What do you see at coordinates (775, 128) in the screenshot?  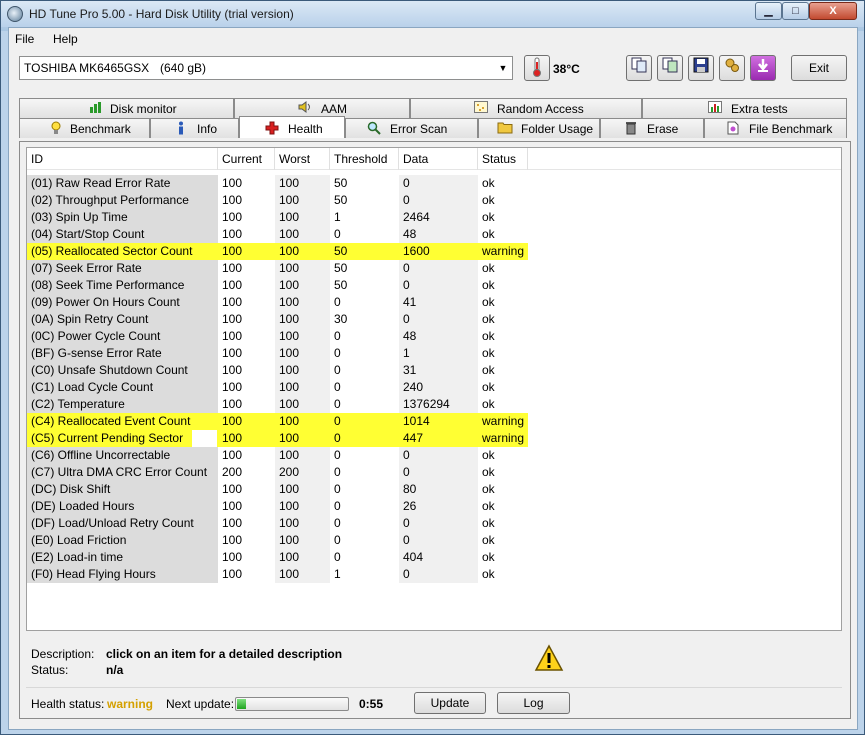 I see `tab-file-benchmark: File Benchmark` at bounding box center [775, 128].